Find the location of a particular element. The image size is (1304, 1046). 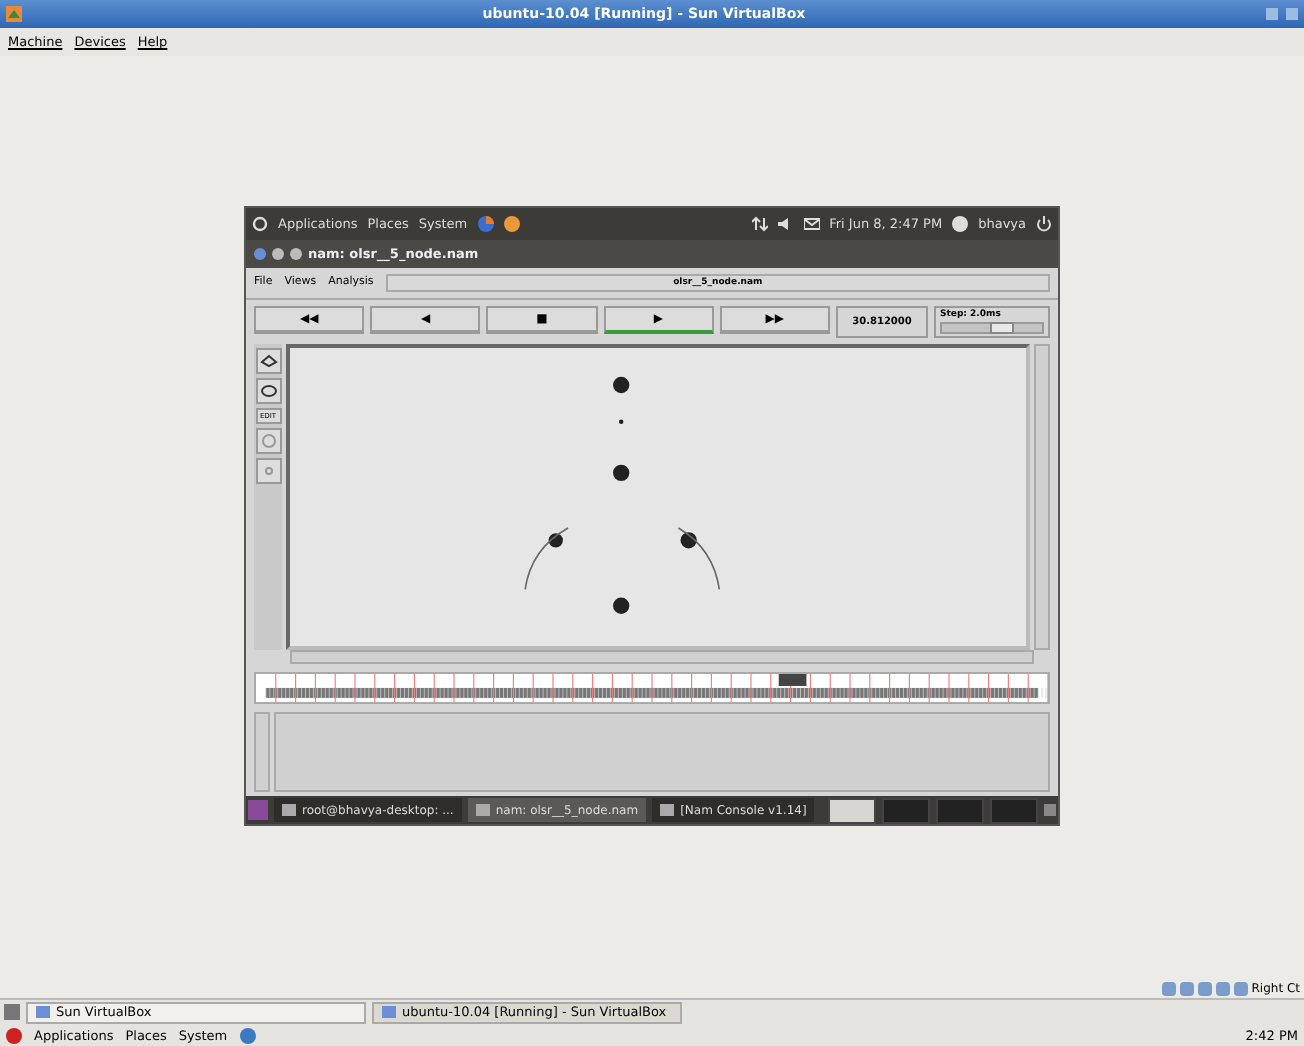

network-icon is located at coordinates (759, 223).